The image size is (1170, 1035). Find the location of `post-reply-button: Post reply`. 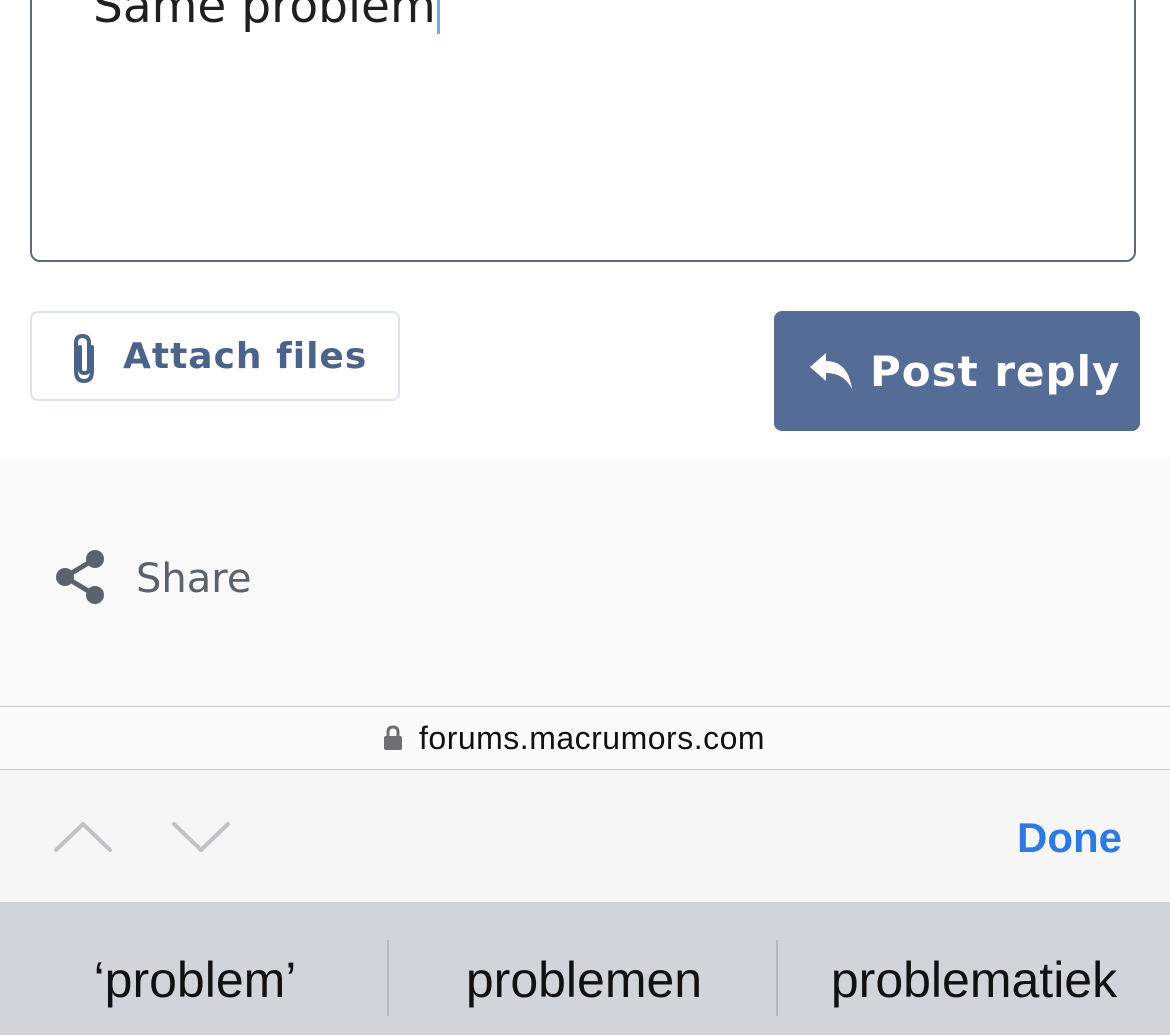

post-reply-button: Post reply is located at coordinates (957, 371).